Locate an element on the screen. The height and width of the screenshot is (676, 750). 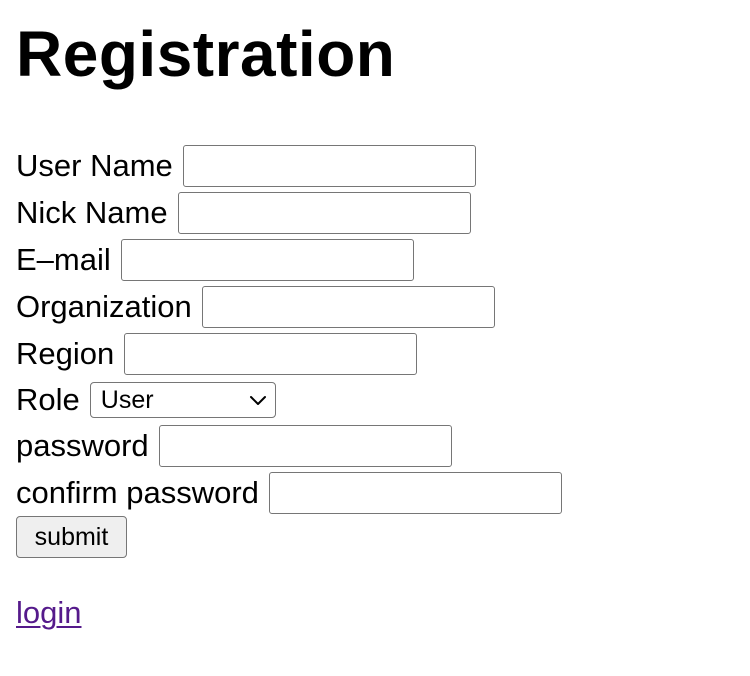
nick-name-input is located at coordinates (324, 213).